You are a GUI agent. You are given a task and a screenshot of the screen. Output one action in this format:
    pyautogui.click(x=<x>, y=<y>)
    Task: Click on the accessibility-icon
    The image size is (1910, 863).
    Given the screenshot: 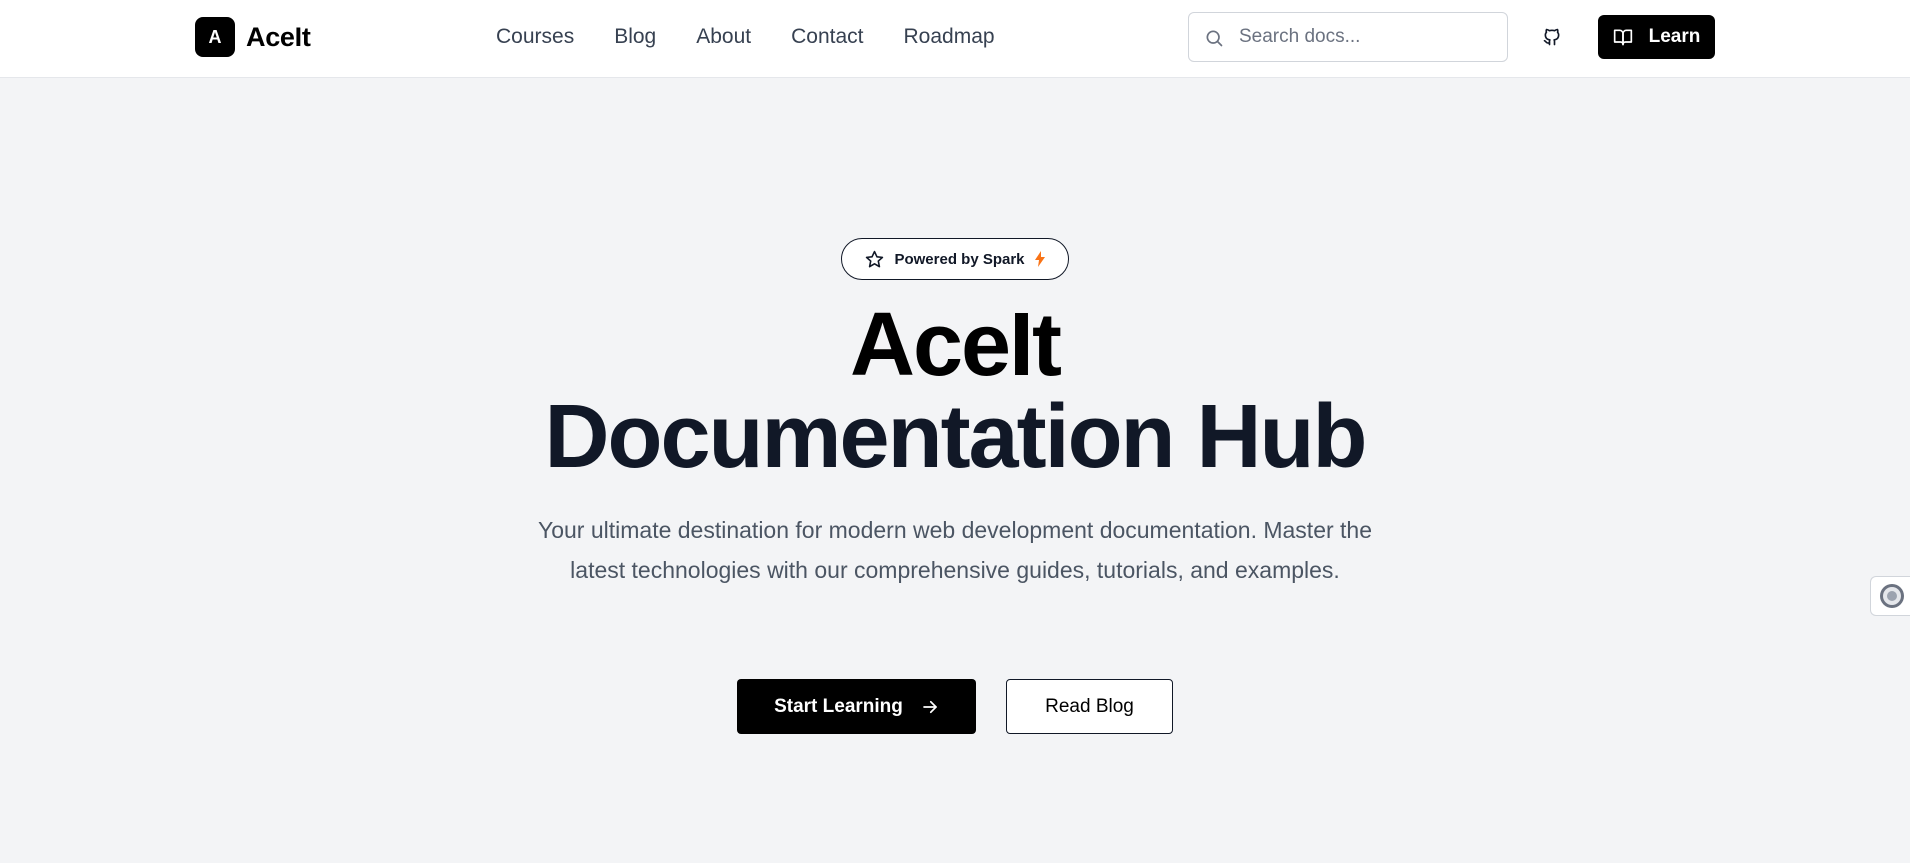 What is the action you would take?
    pyautogui.click(x=1892, y=596)
    